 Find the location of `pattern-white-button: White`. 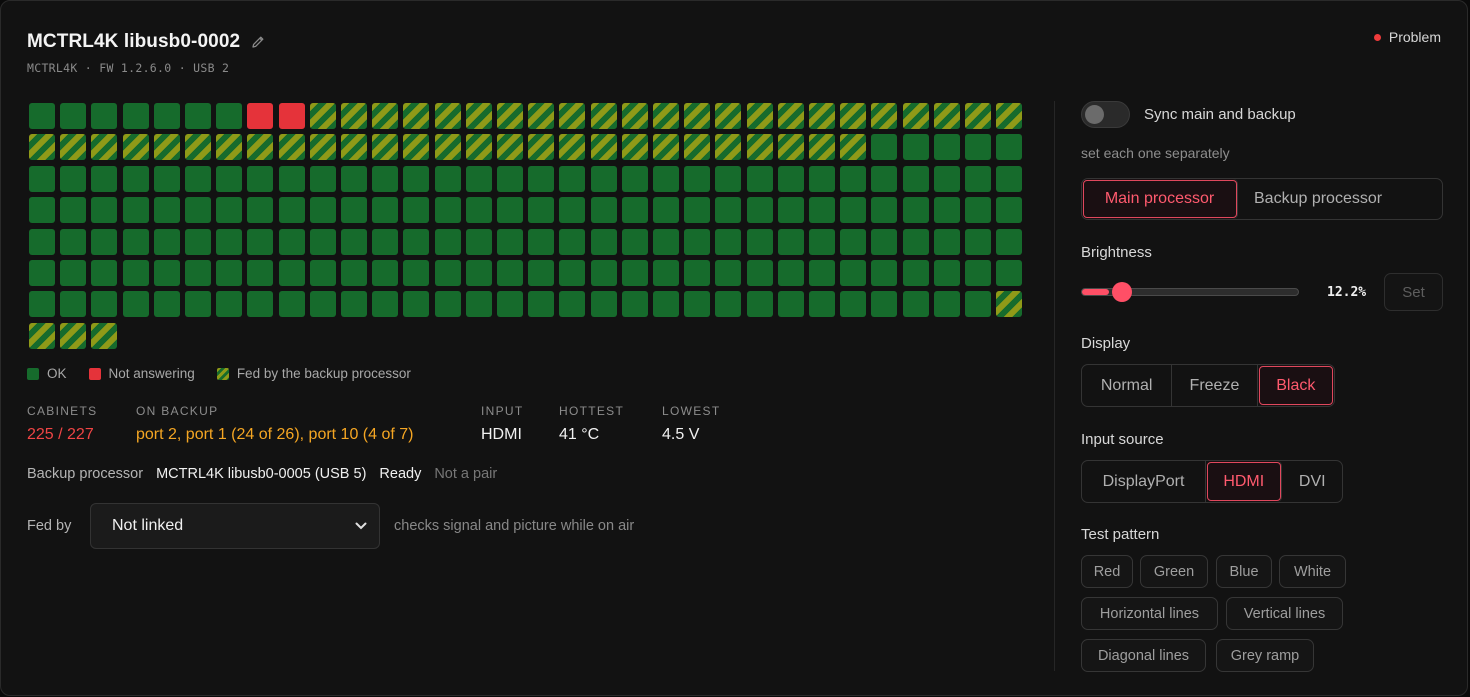

pattern-white-button: White is located at coordinates (1312, 571).